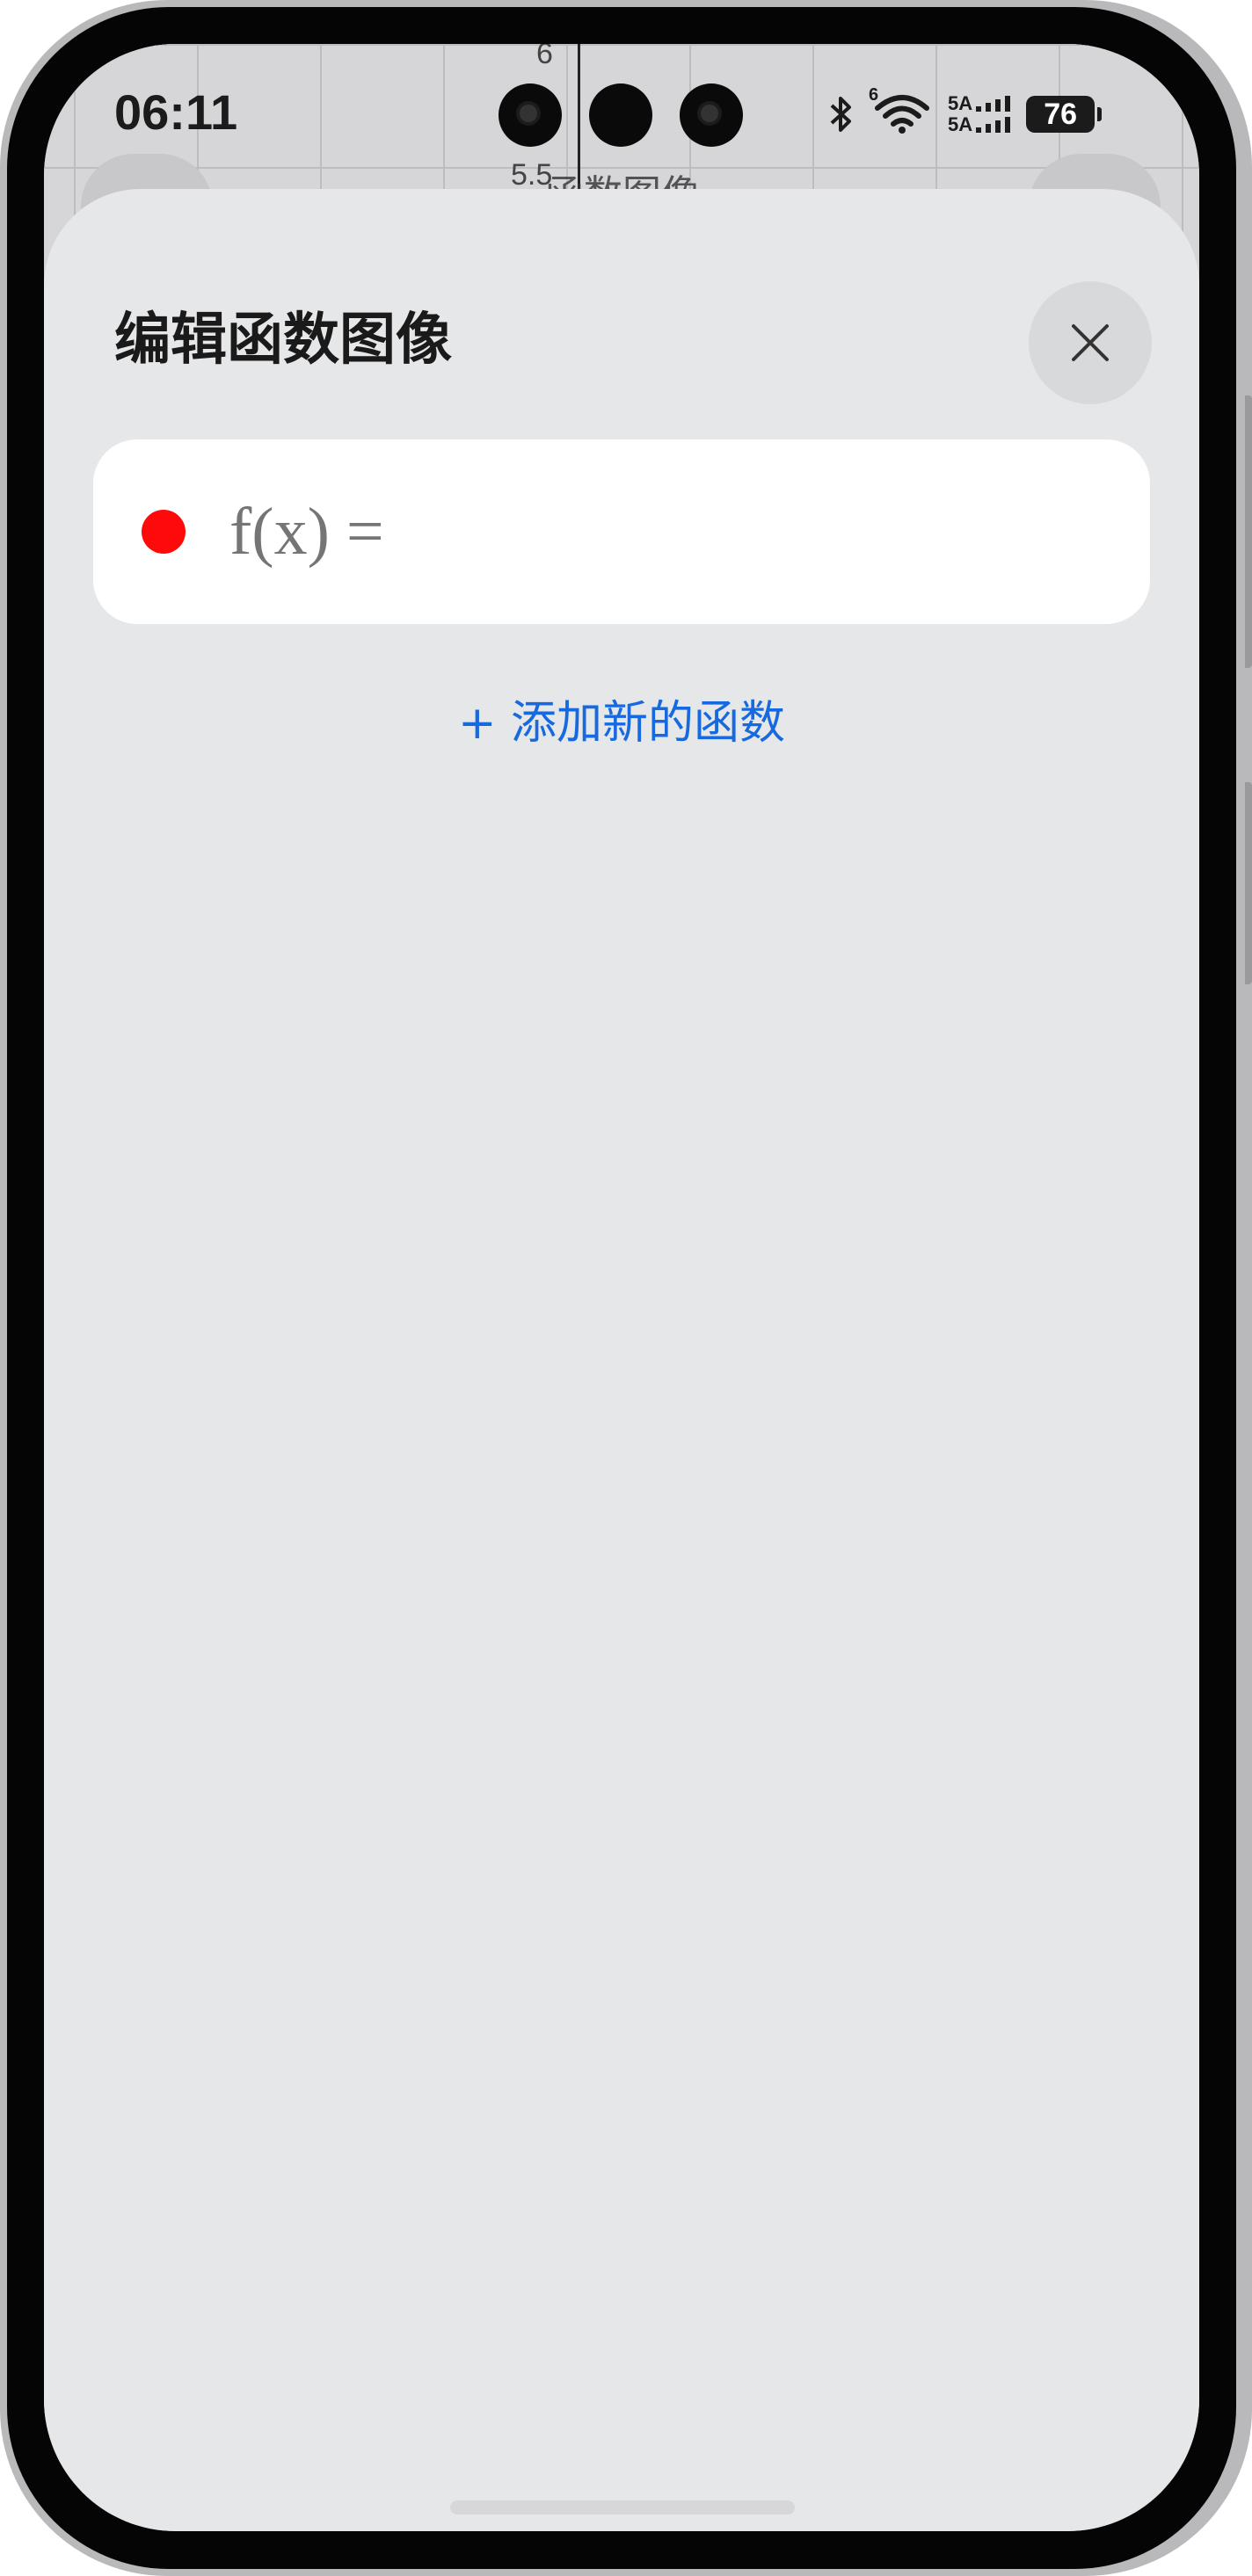 This screenshot has width=1252, height=2576. What do you see at coordinates (874, 95) in the screenshot?
I see `wifi-badge: 6` at bounding box center [874, 95].